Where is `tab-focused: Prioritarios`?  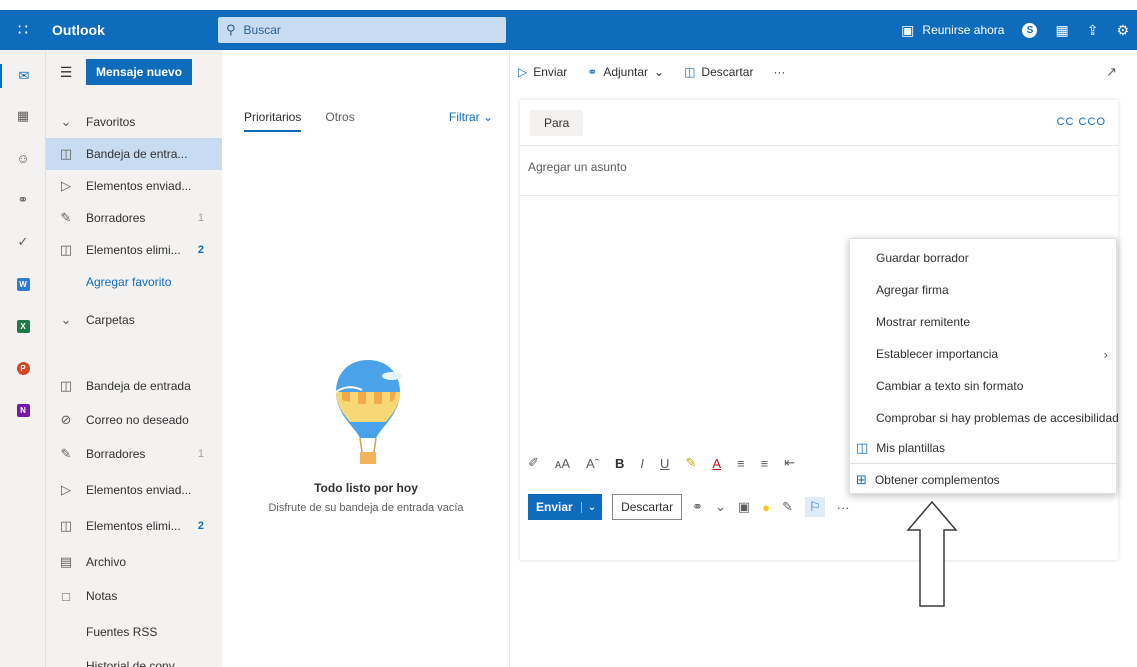
tab-focused: Prioritarios is located at coordinates (273, 121).